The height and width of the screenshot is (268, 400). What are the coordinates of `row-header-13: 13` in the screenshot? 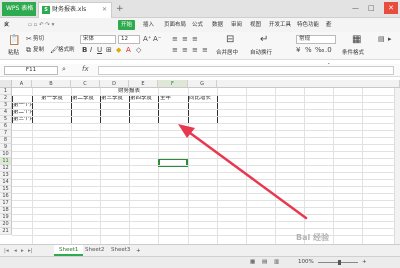 It's located at (6, 175).